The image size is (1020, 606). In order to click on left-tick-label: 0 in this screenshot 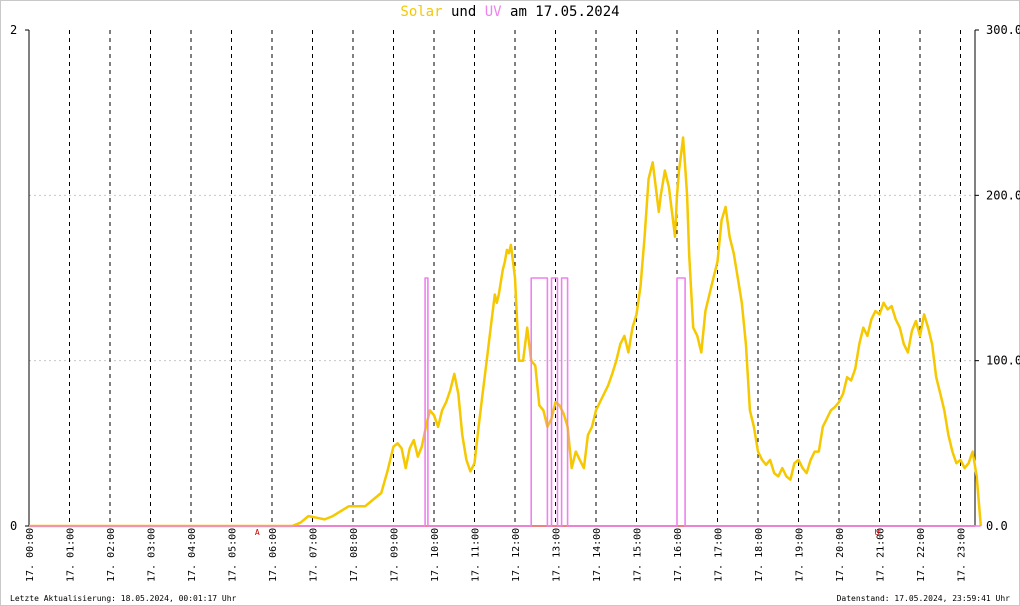, I will do `click(13, 526)`.